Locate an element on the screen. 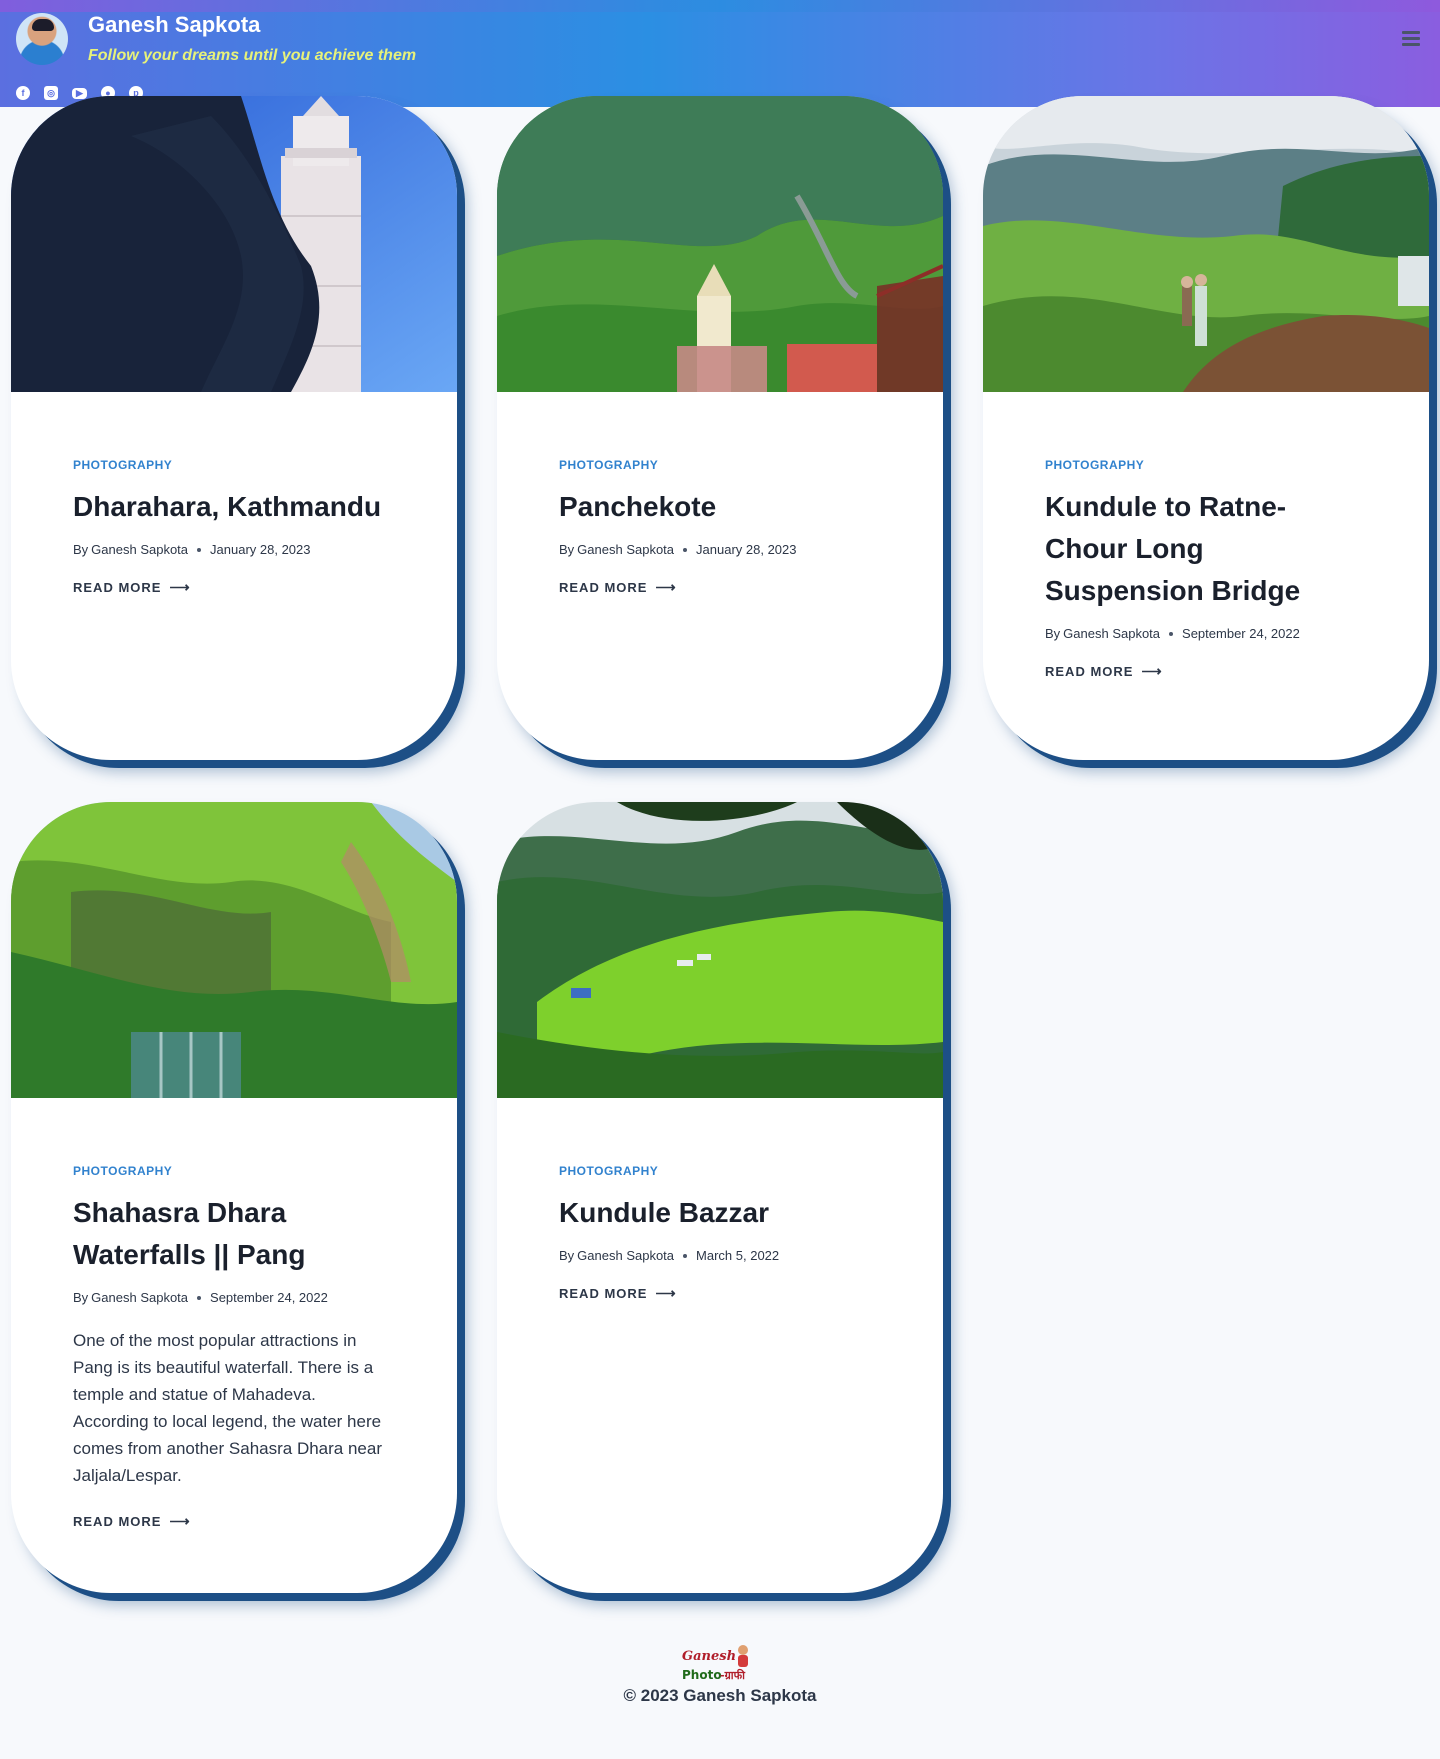 Image resolution: width=1440 pixels, height=1759 pixels. panchekote-temple-image is located at coordinates (720, 244).